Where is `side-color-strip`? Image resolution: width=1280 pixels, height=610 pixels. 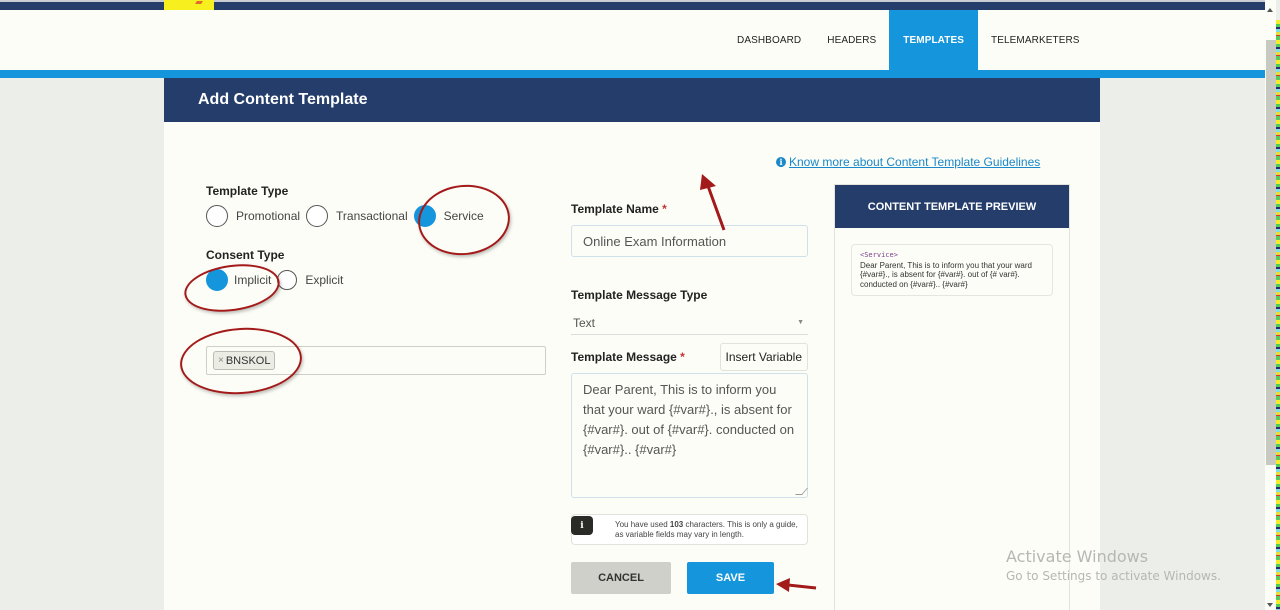
side-color-strip is located at coordinates (1278, 315).